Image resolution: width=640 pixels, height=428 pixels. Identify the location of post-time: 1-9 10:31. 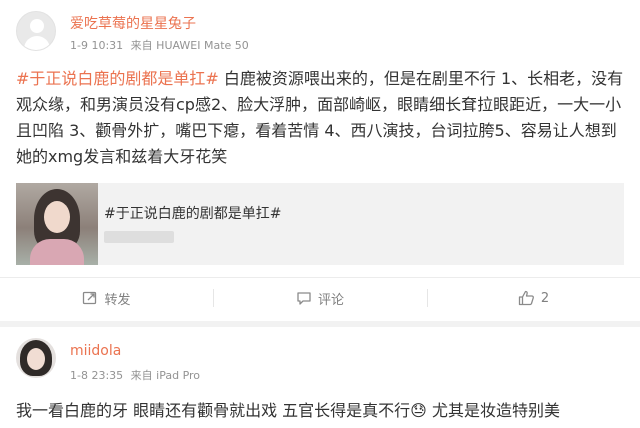
(96, 45).